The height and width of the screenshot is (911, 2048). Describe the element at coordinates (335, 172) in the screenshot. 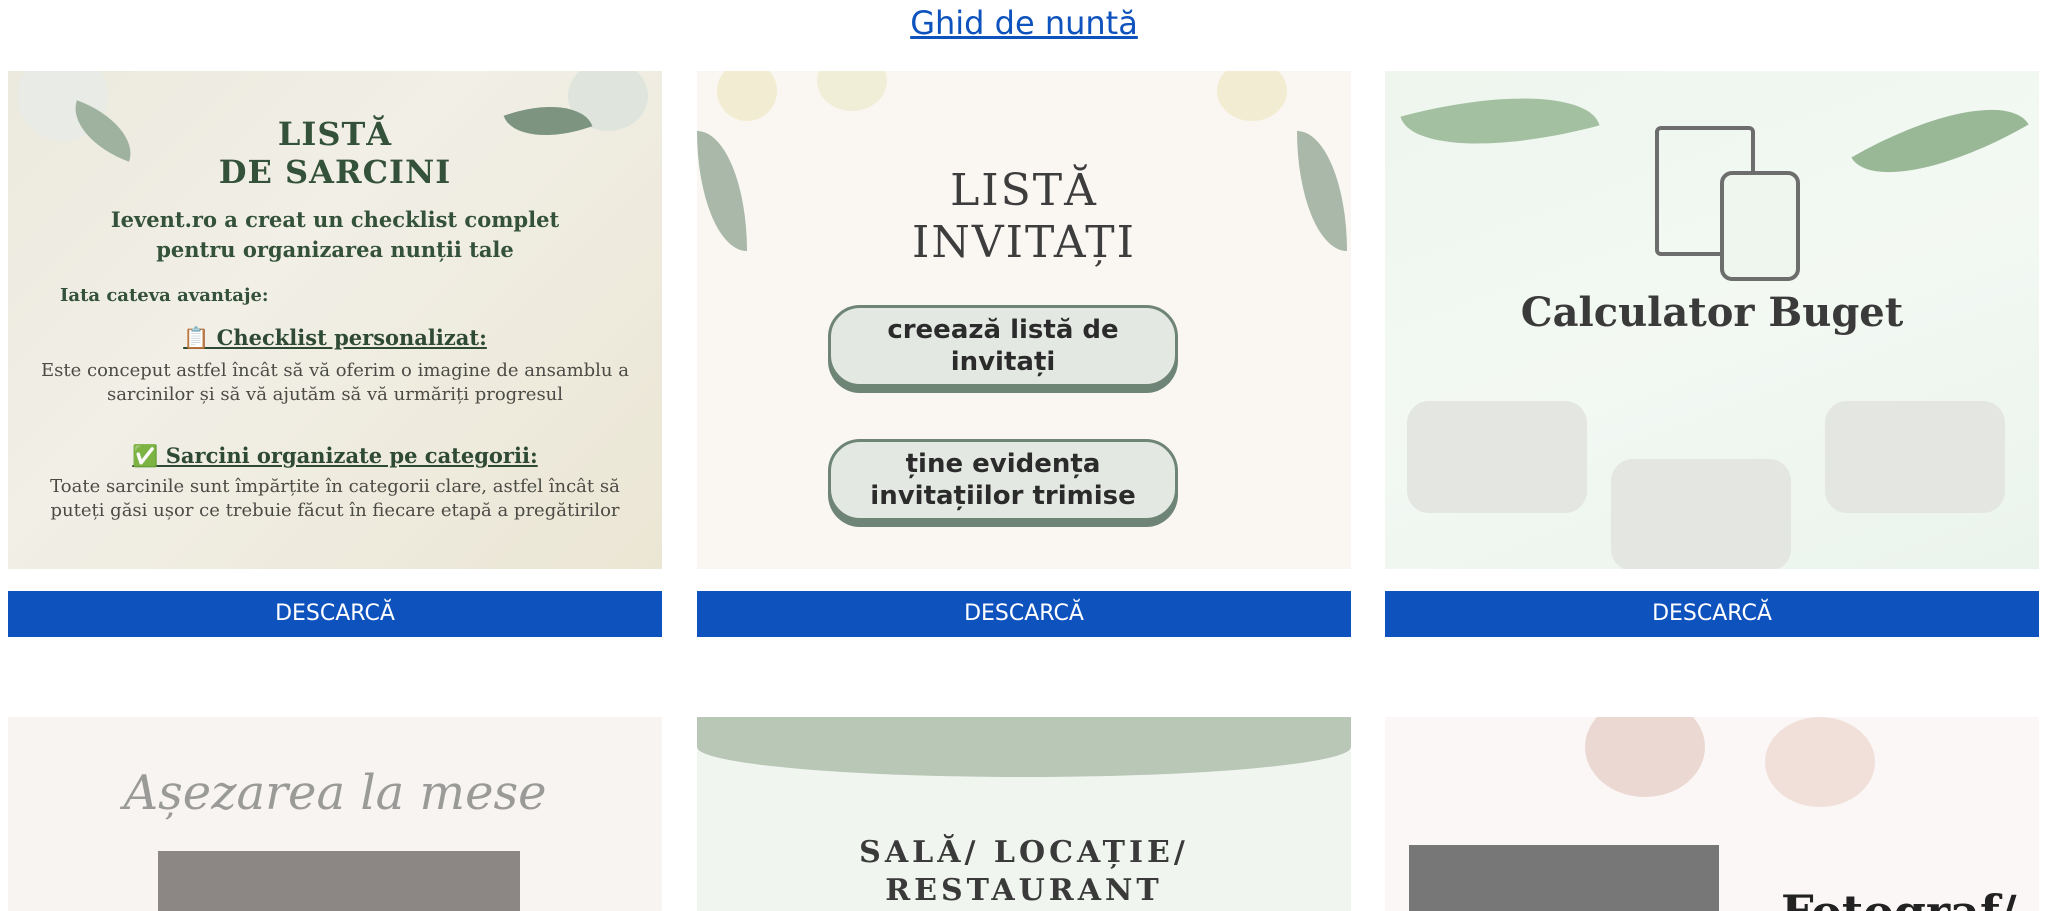

I see `task-list-title-2: DE SARCINI` at that location.